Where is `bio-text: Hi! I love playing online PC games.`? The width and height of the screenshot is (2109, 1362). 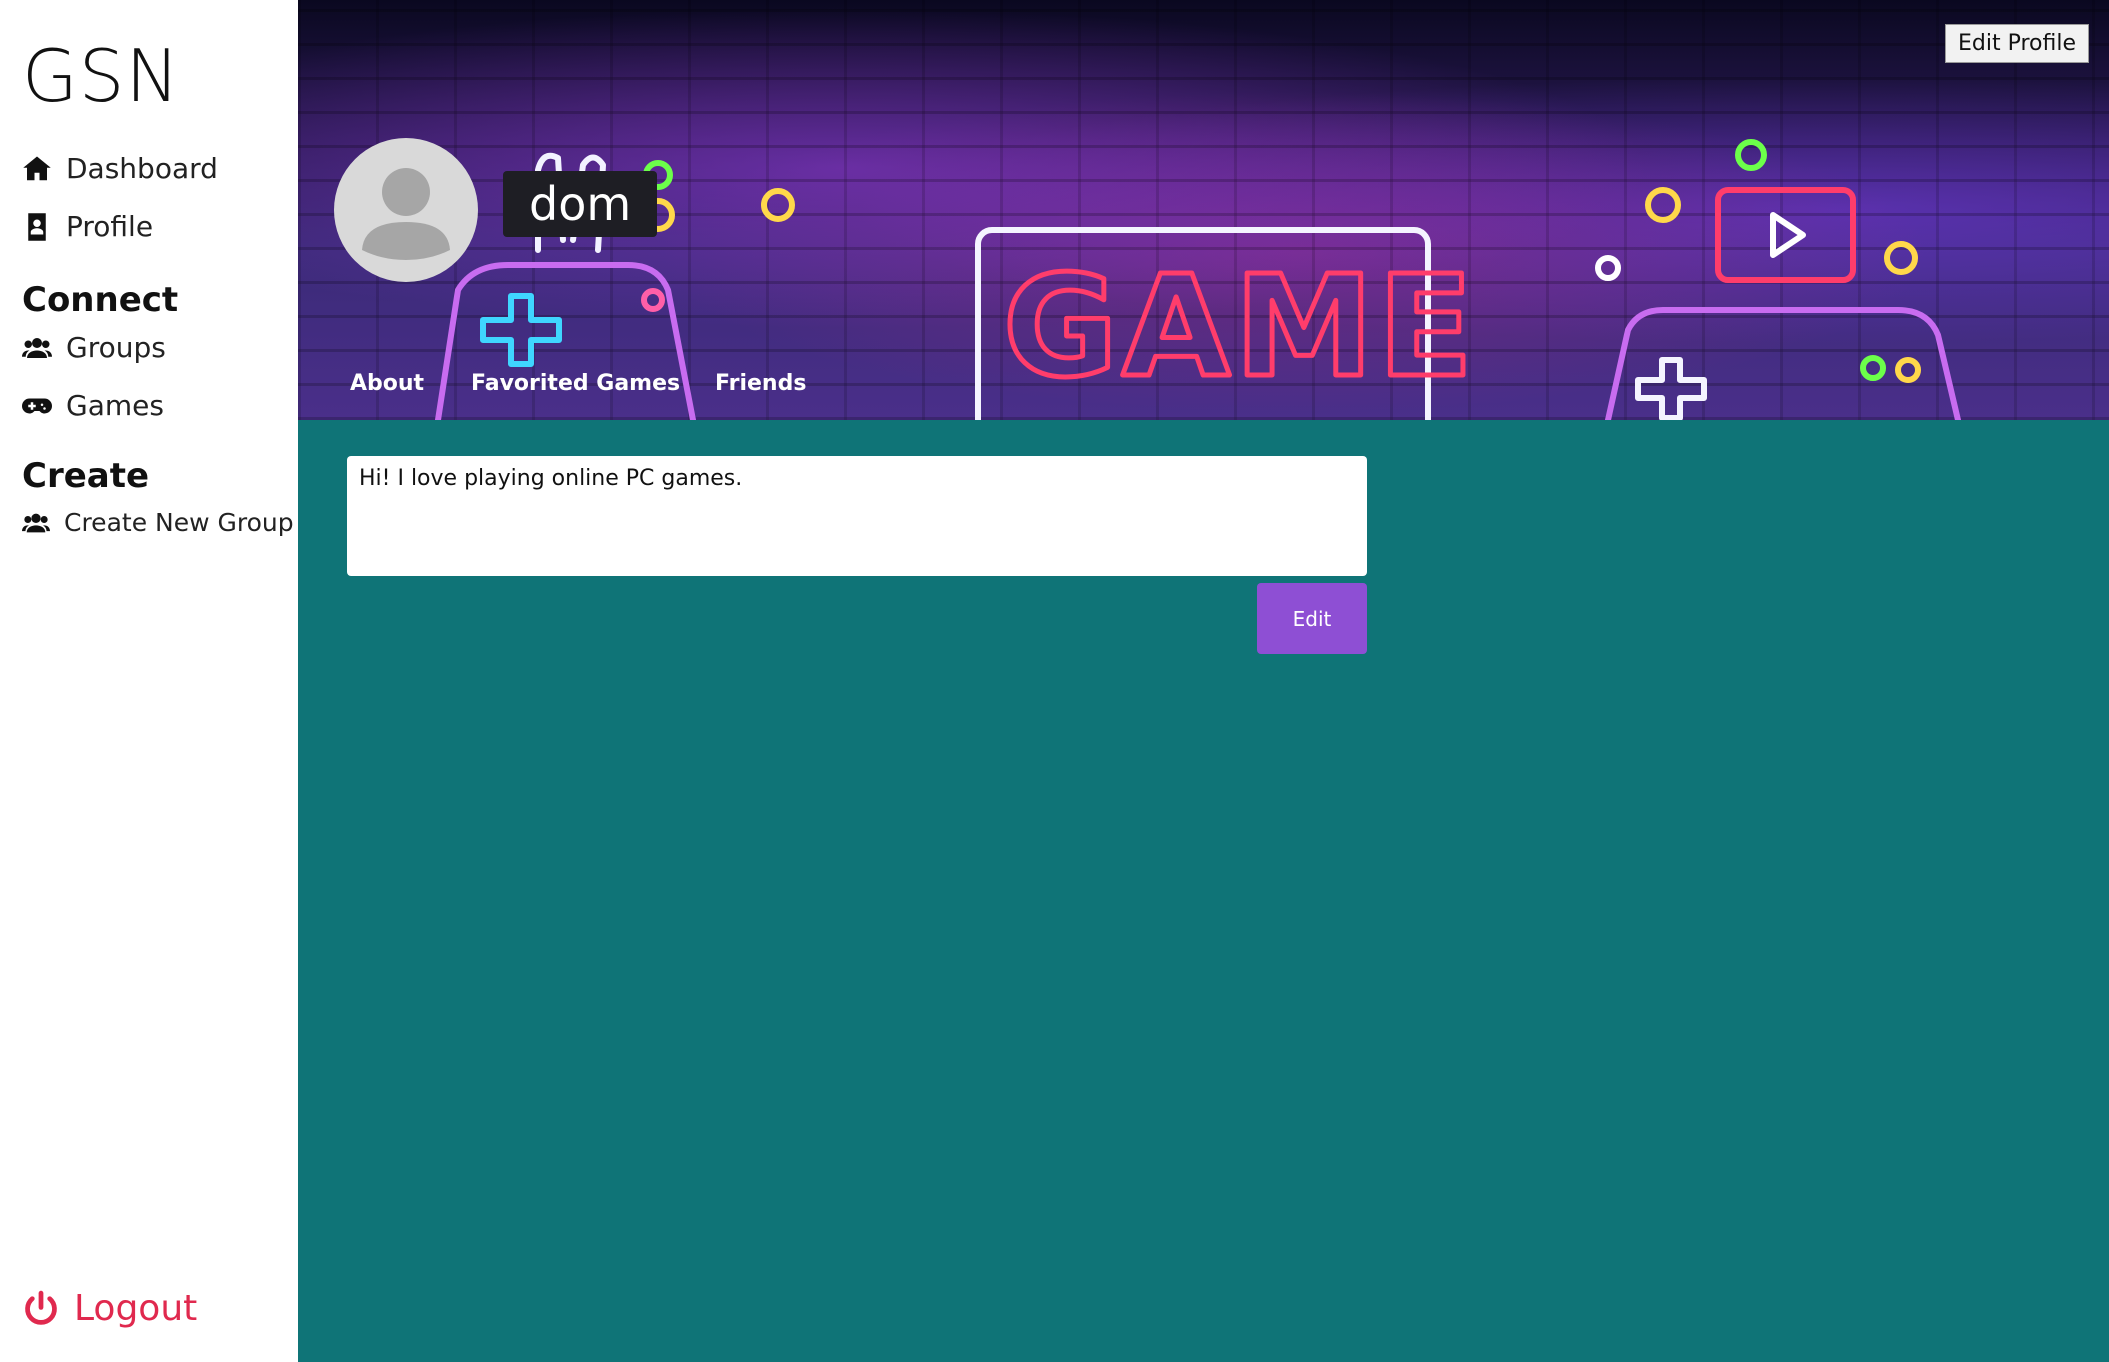 bio-text: Hi! I love playing online PC games. is located at coordinates (857, 516).